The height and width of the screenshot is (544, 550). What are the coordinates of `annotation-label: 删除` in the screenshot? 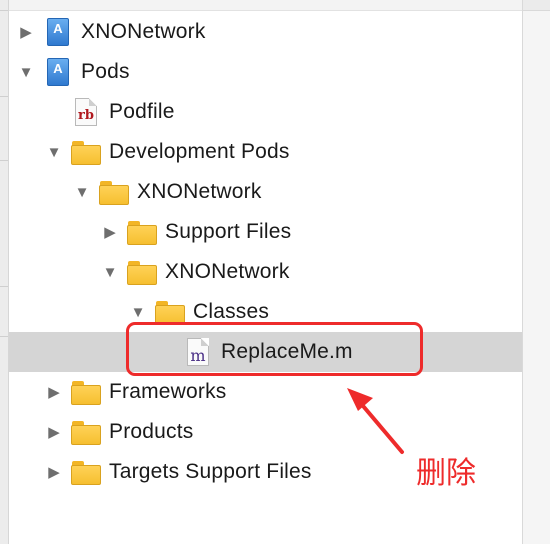 It's located at (446, 473).